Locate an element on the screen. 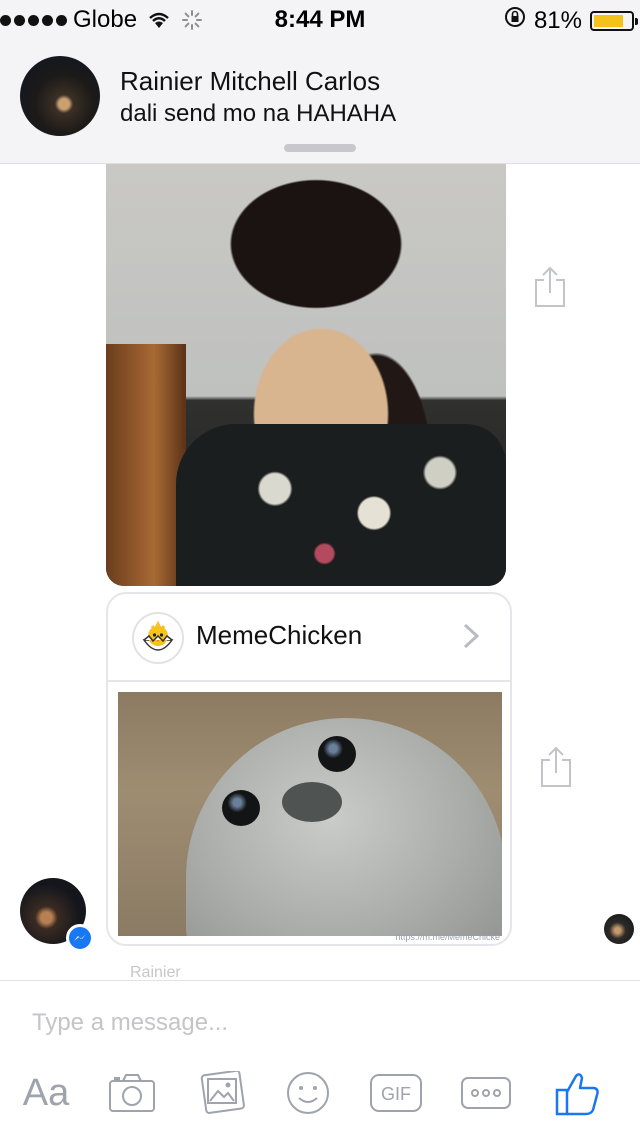 The width and height of the screenshot is (640, 1136). photo-gallery-icon is located at coordinates (222, 1092).